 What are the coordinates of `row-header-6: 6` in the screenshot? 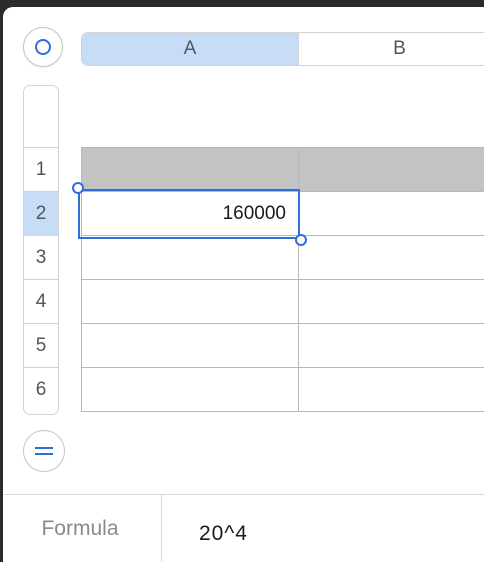 It's located at (41, 390).